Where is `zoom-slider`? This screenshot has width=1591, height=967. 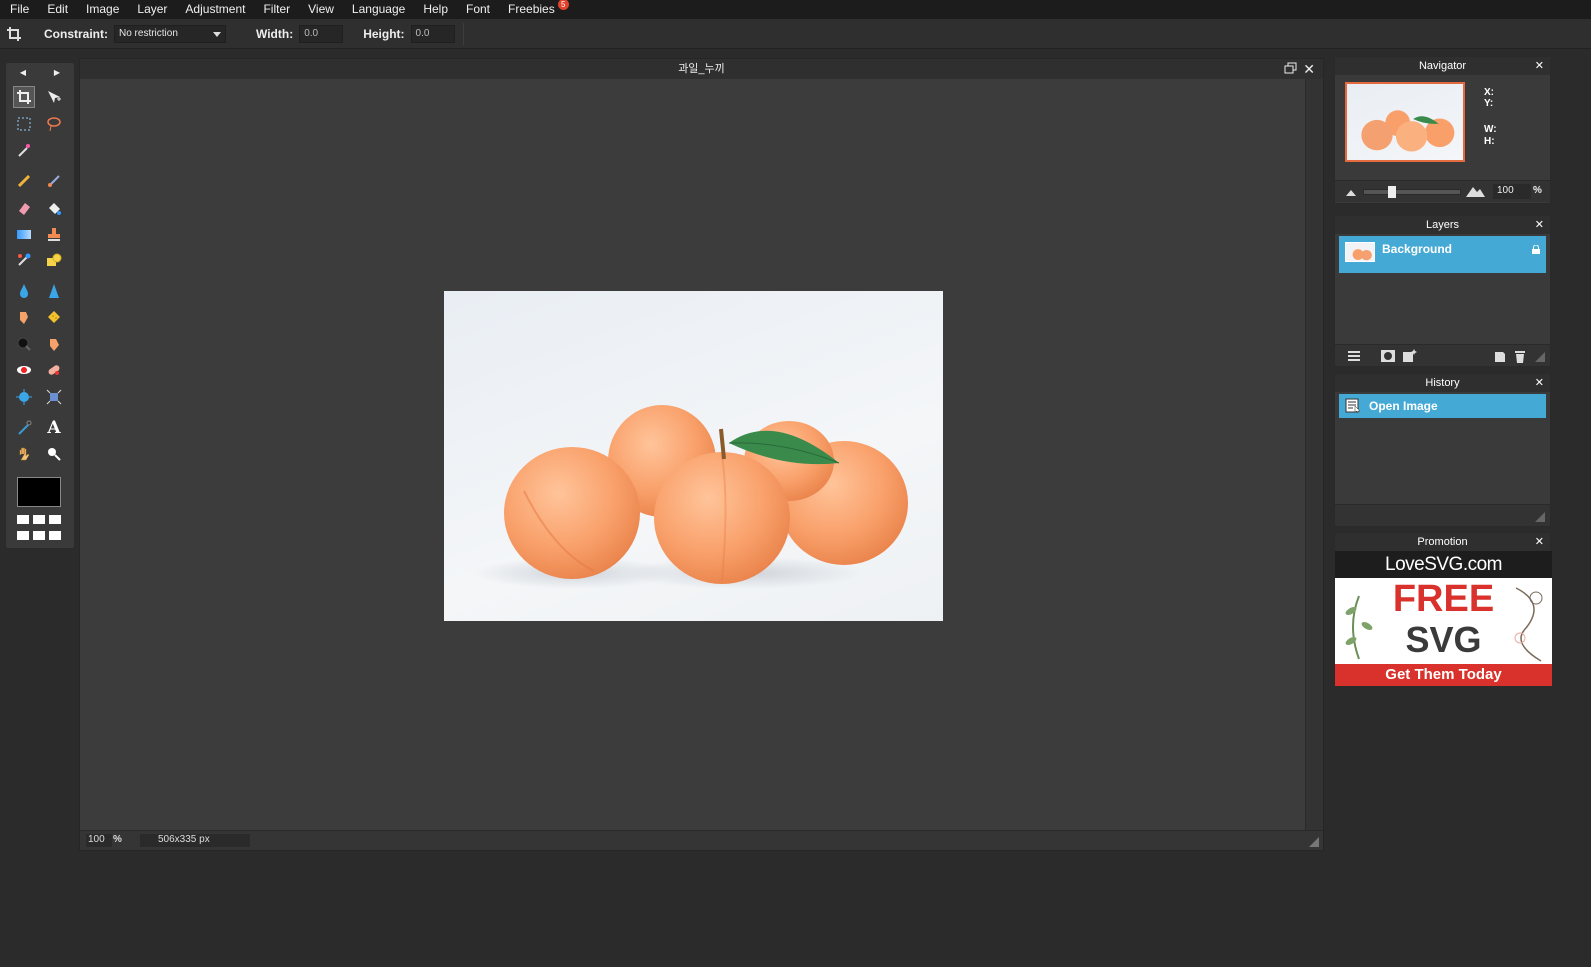 zoom-slider is located at coordinates (1412, 192).